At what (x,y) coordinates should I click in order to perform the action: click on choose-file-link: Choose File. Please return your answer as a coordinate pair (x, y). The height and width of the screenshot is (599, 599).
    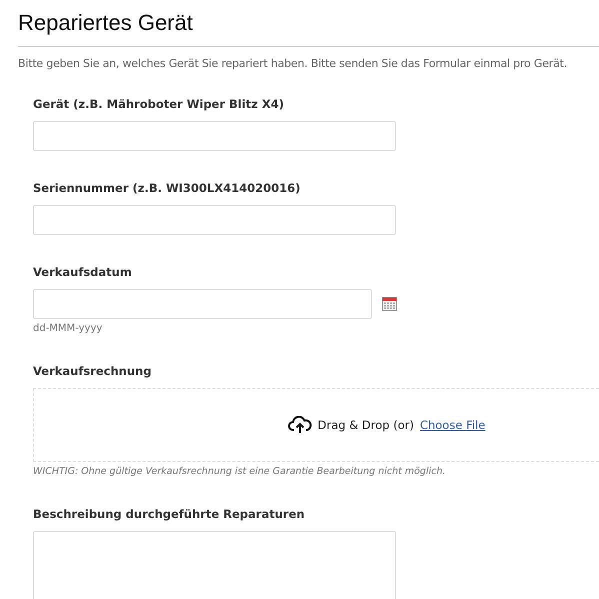
    Looking at the image, I should click on (453, 425).